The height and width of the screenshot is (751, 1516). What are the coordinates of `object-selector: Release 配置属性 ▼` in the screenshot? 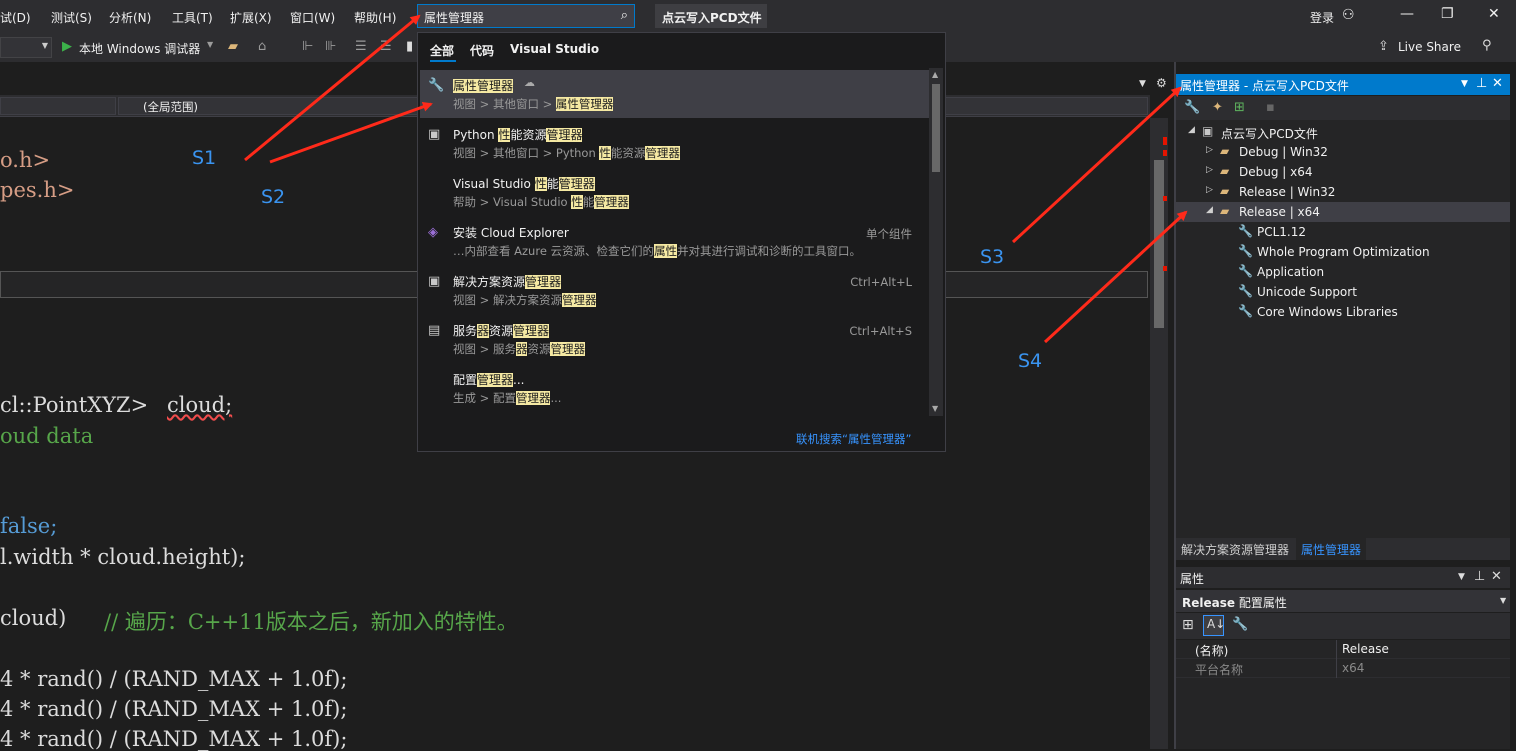 It's located at (1343, 601).